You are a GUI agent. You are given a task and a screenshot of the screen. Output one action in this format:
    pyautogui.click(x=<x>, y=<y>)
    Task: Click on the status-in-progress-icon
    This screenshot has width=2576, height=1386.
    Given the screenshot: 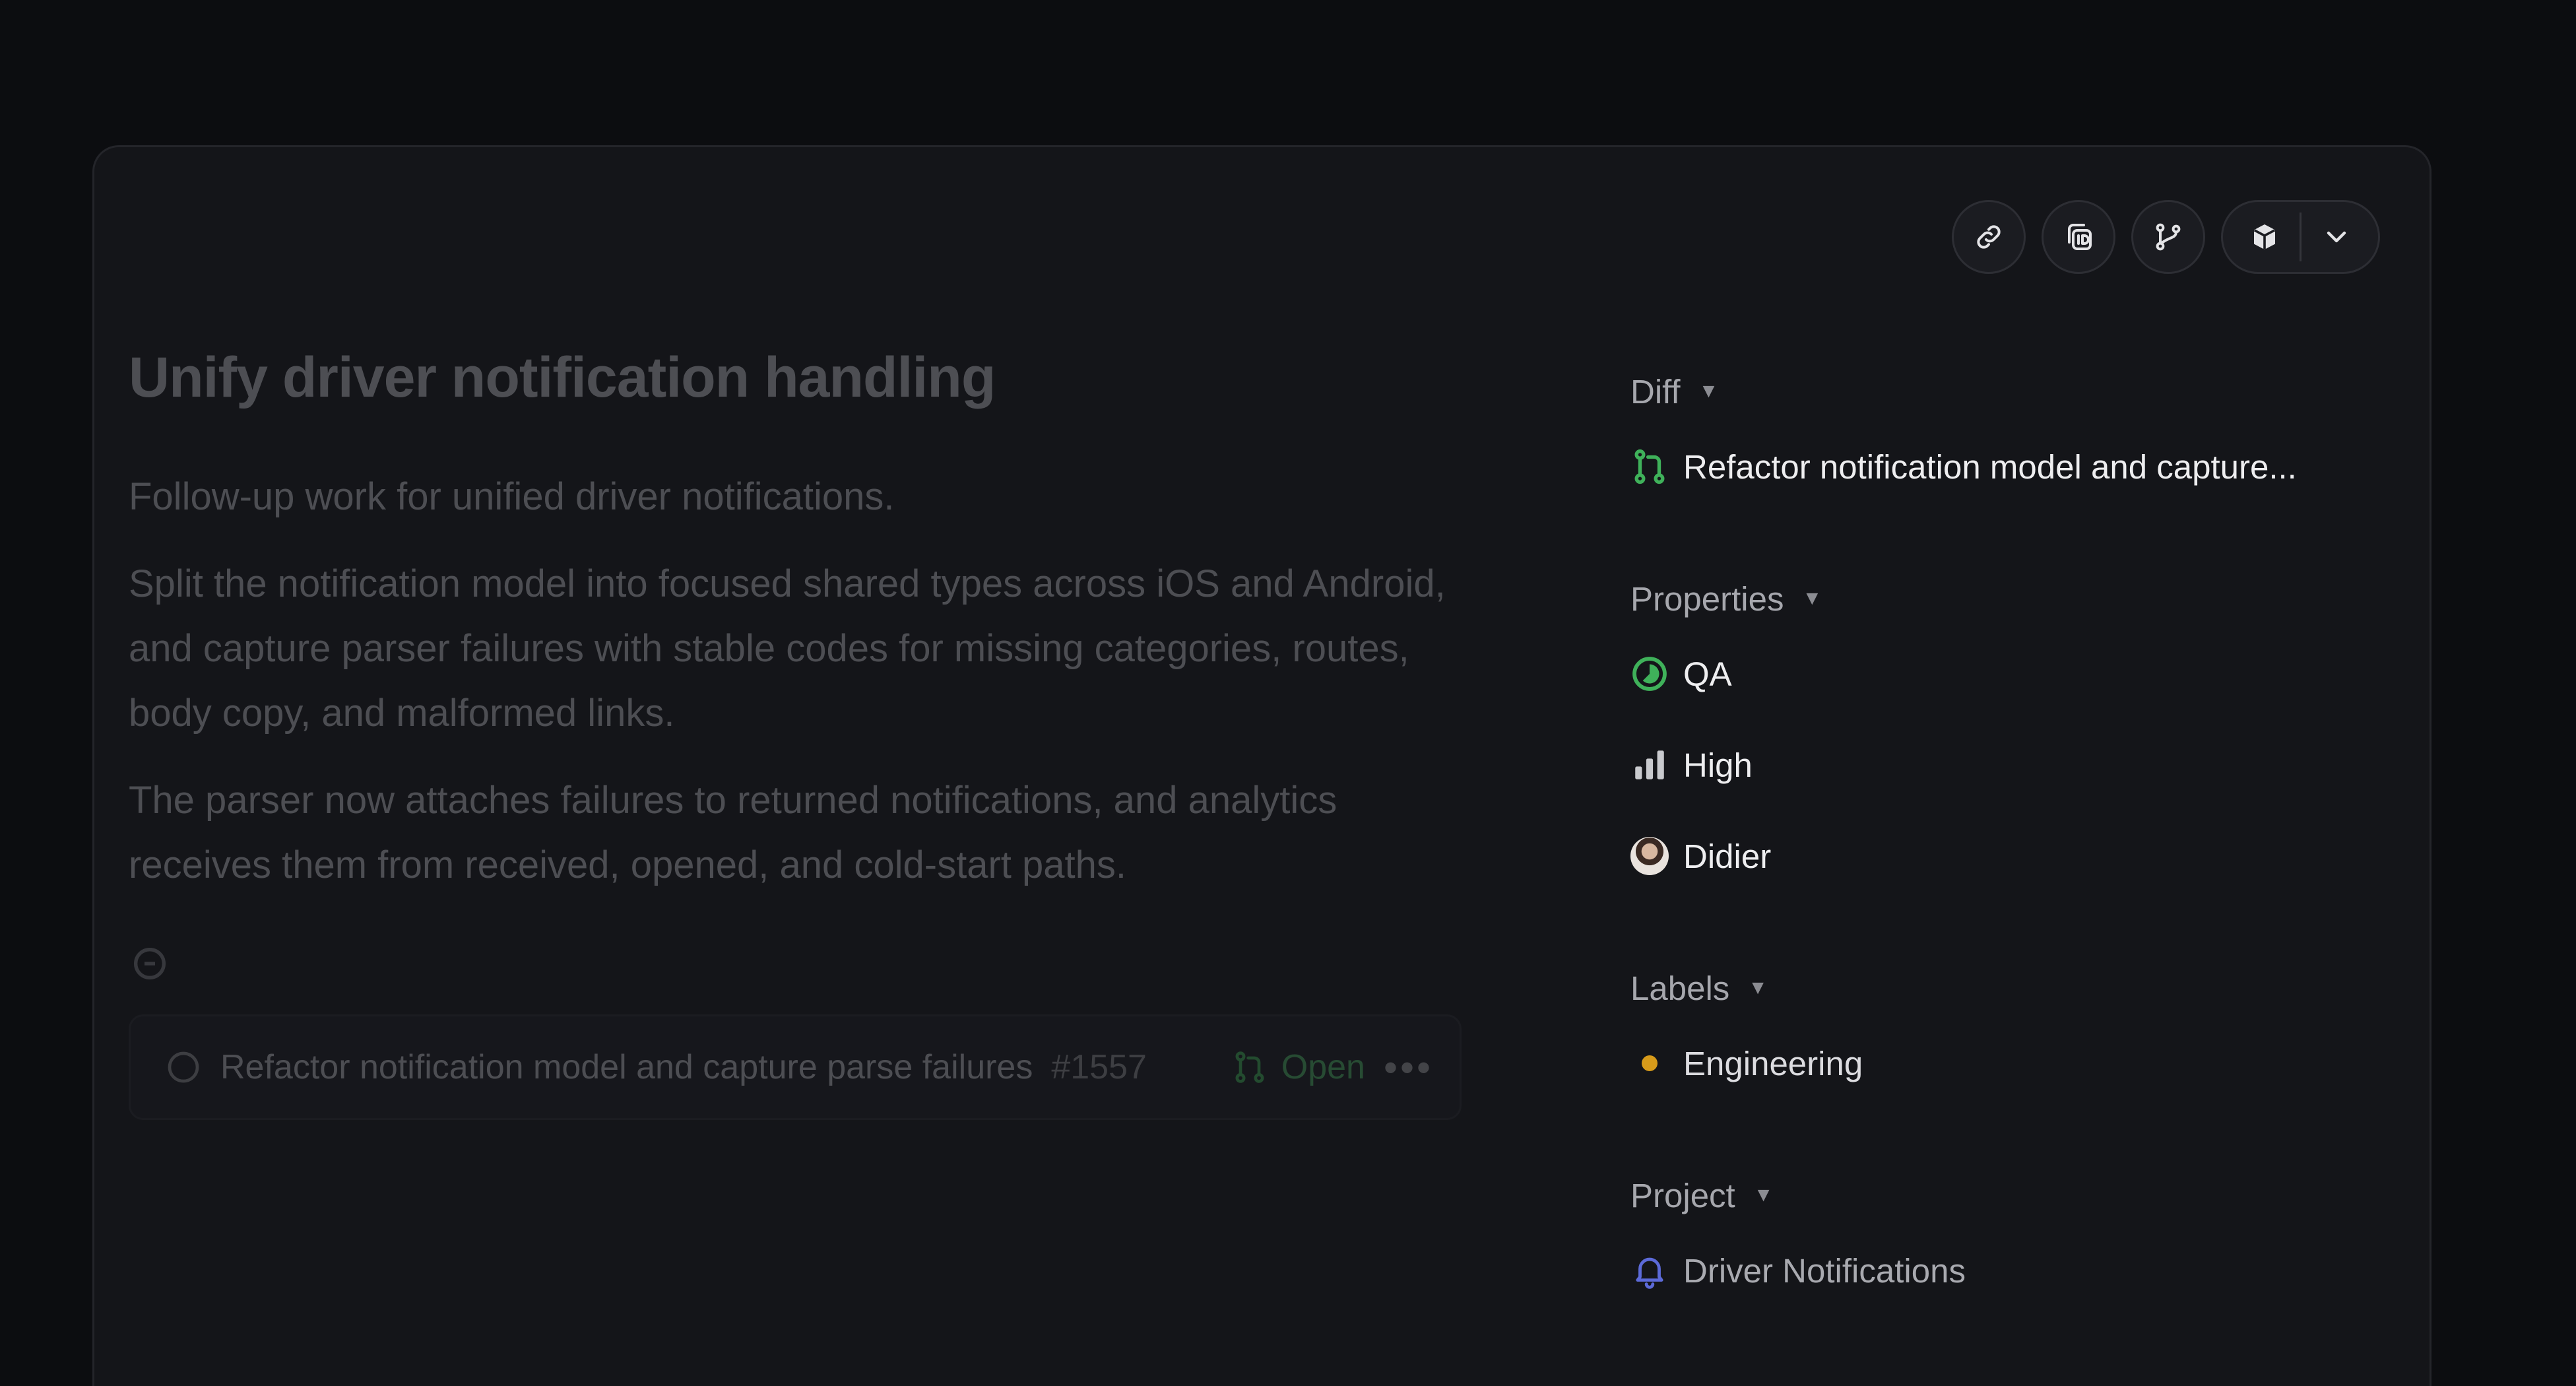 What is the action you would take?
    pyautogui.click(x=1649, y=674)
    